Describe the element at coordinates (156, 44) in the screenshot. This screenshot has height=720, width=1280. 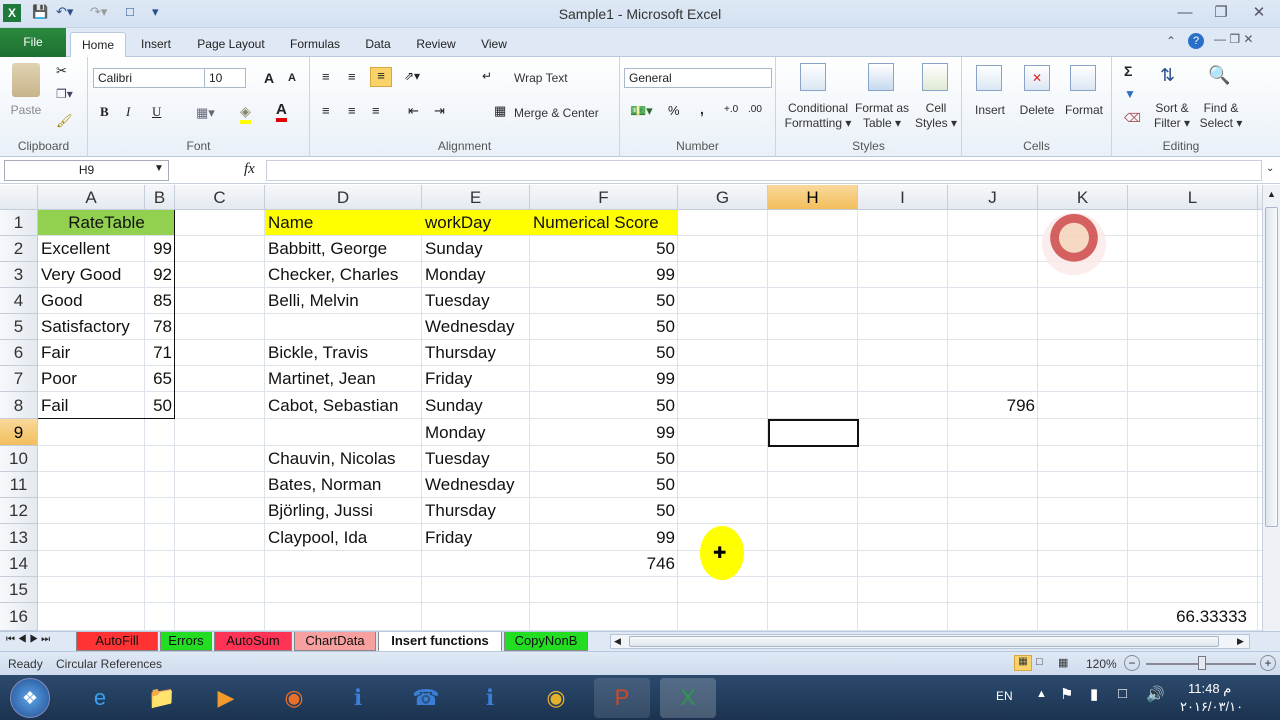
I see `tab-insert: Insert` at that location.